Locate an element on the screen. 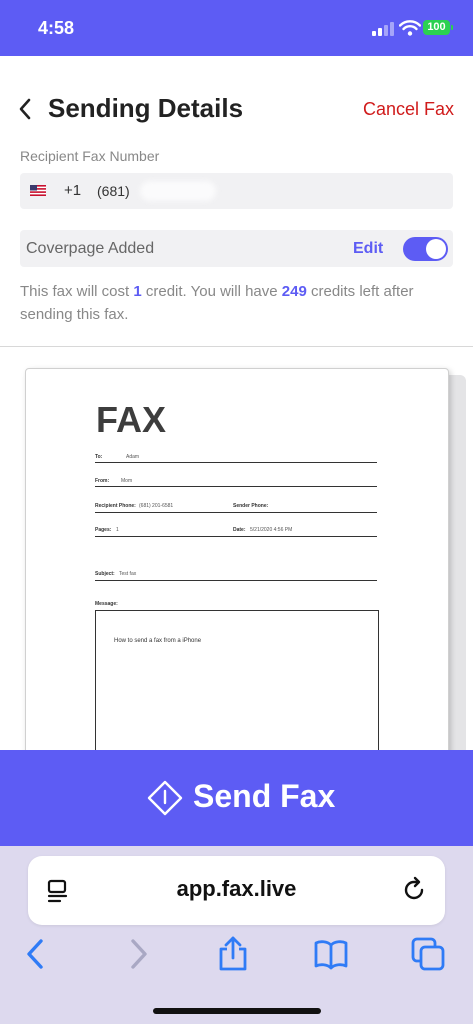 The image size is (473, 1024). sender-phone-label: Sender Phone: is located at coordinates (251, 506).